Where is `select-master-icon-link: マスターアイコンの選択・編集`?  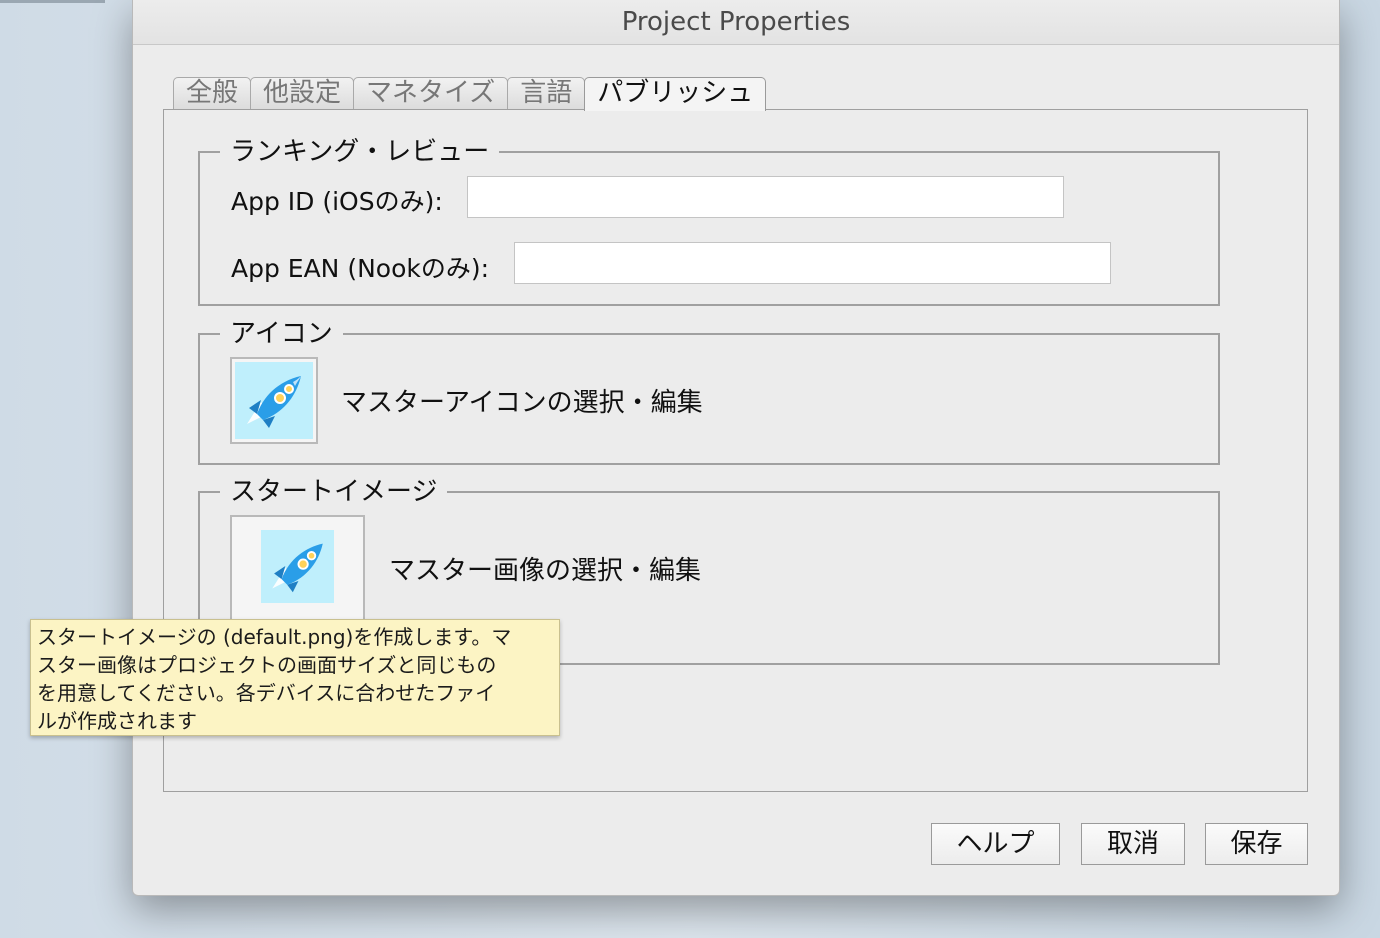
select-master-icon-link: マスターアイコンの選択・編集 is located at coordinates (522, 400).